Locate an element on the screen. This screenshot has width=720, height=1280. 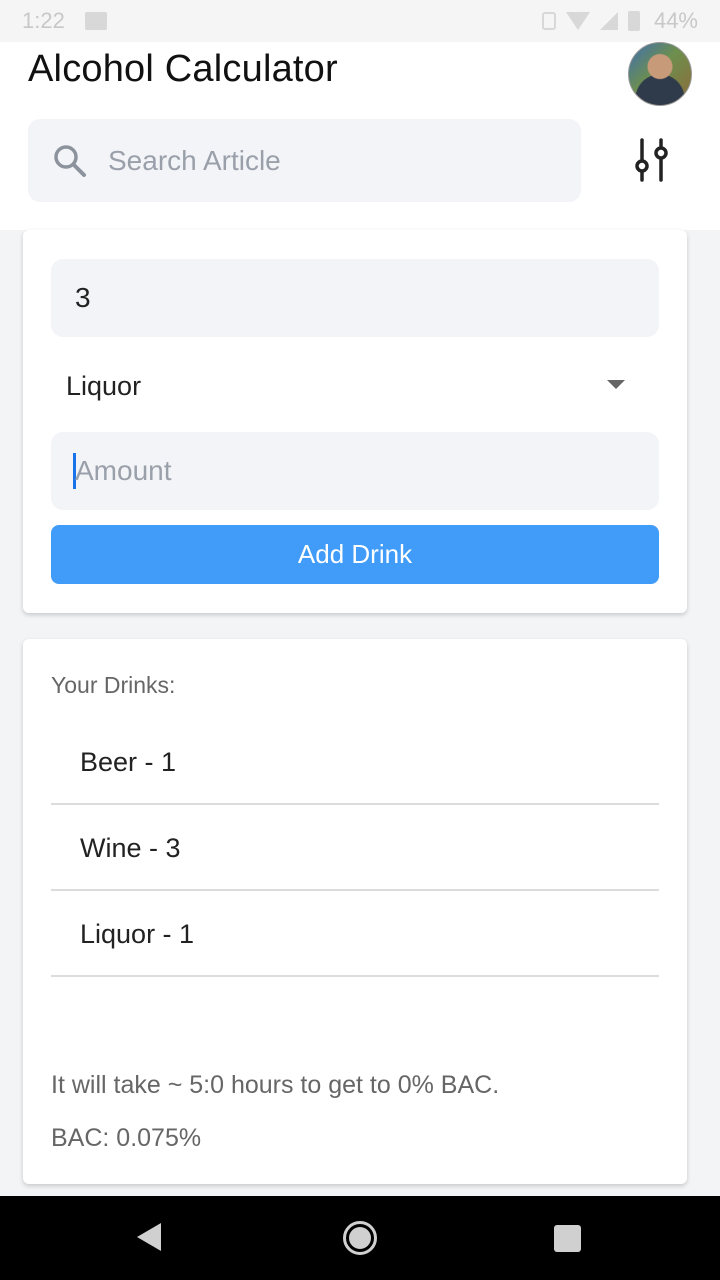
list-item: Wine - 3 is located at coordinates (355, 848).